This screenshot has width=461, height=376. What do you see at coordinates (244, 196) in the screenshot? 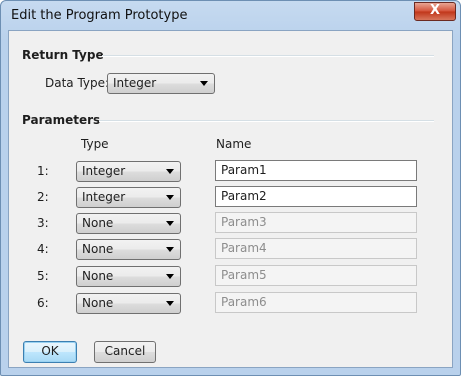
I see `param-name-value: Param2` at bounding box center [244, 196].